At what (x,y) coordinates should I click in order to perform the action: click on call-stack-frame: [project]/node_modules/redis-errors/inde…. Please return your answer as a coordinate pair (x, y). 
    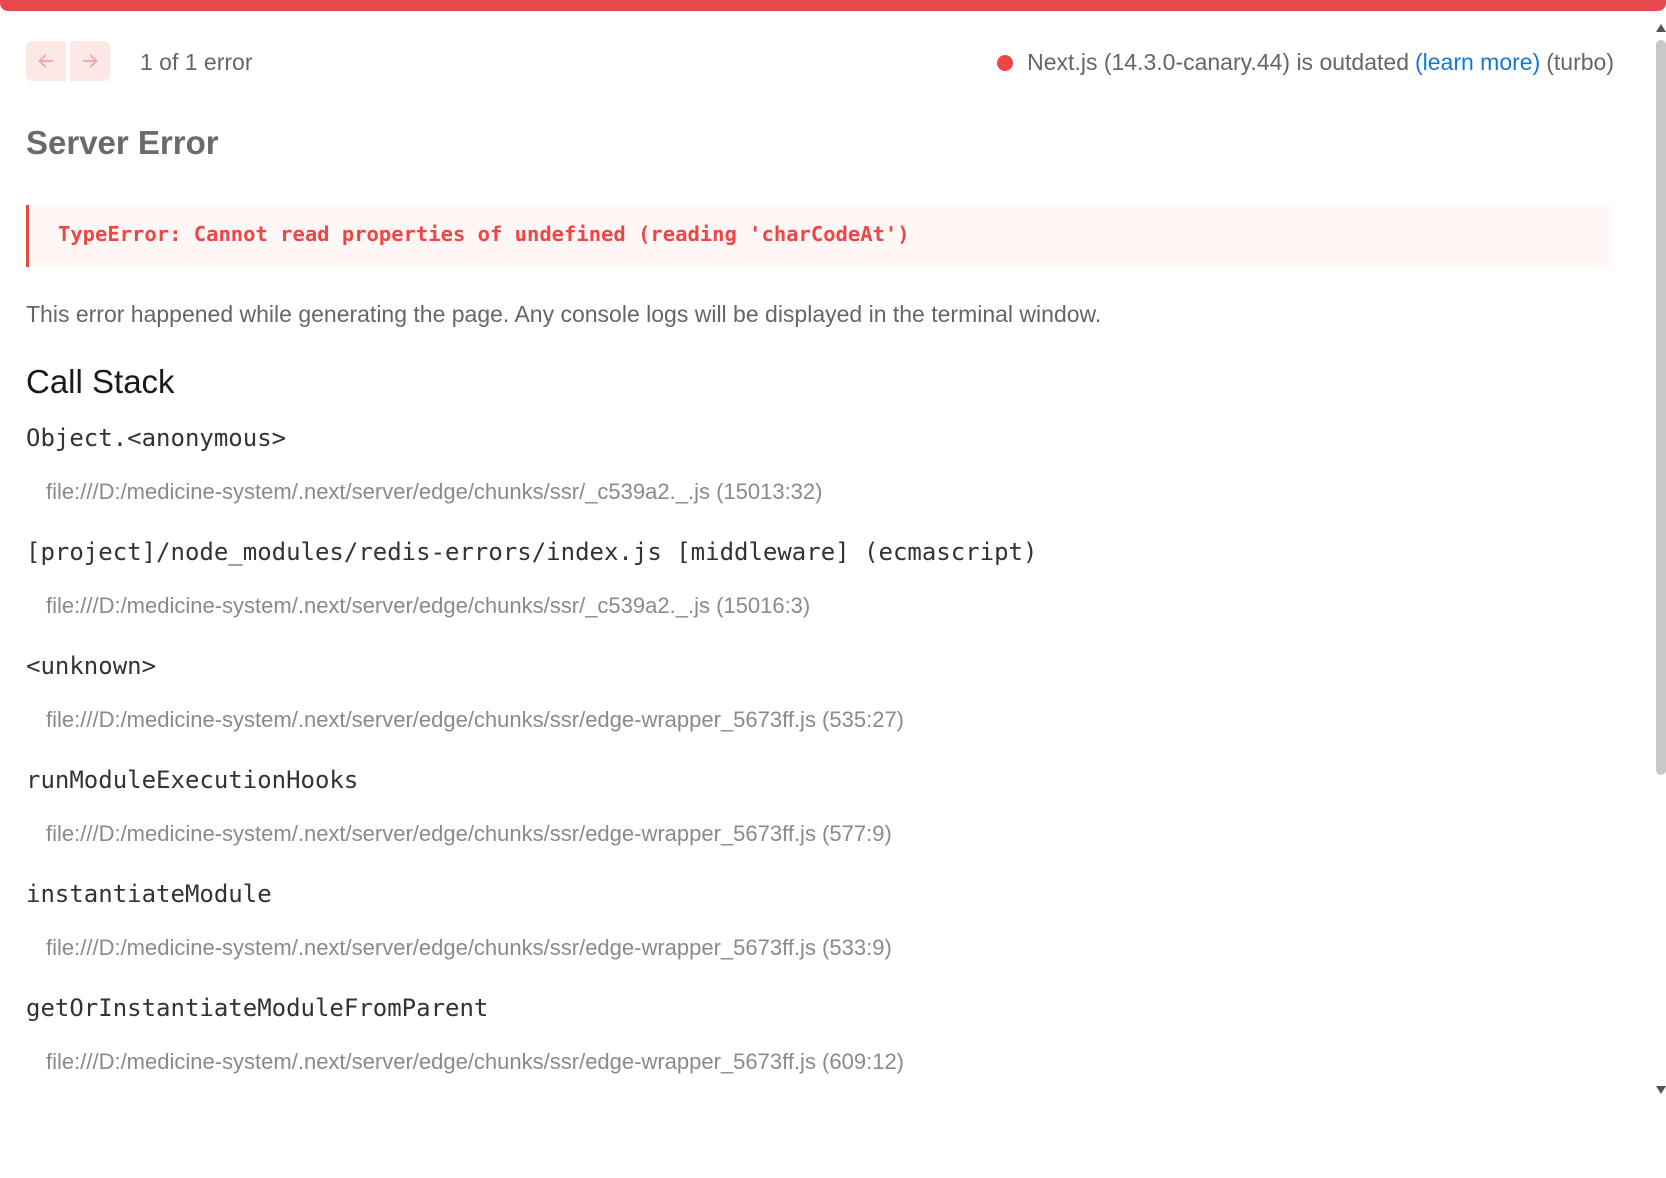
    Looking at the image, I should click on (816, 595).